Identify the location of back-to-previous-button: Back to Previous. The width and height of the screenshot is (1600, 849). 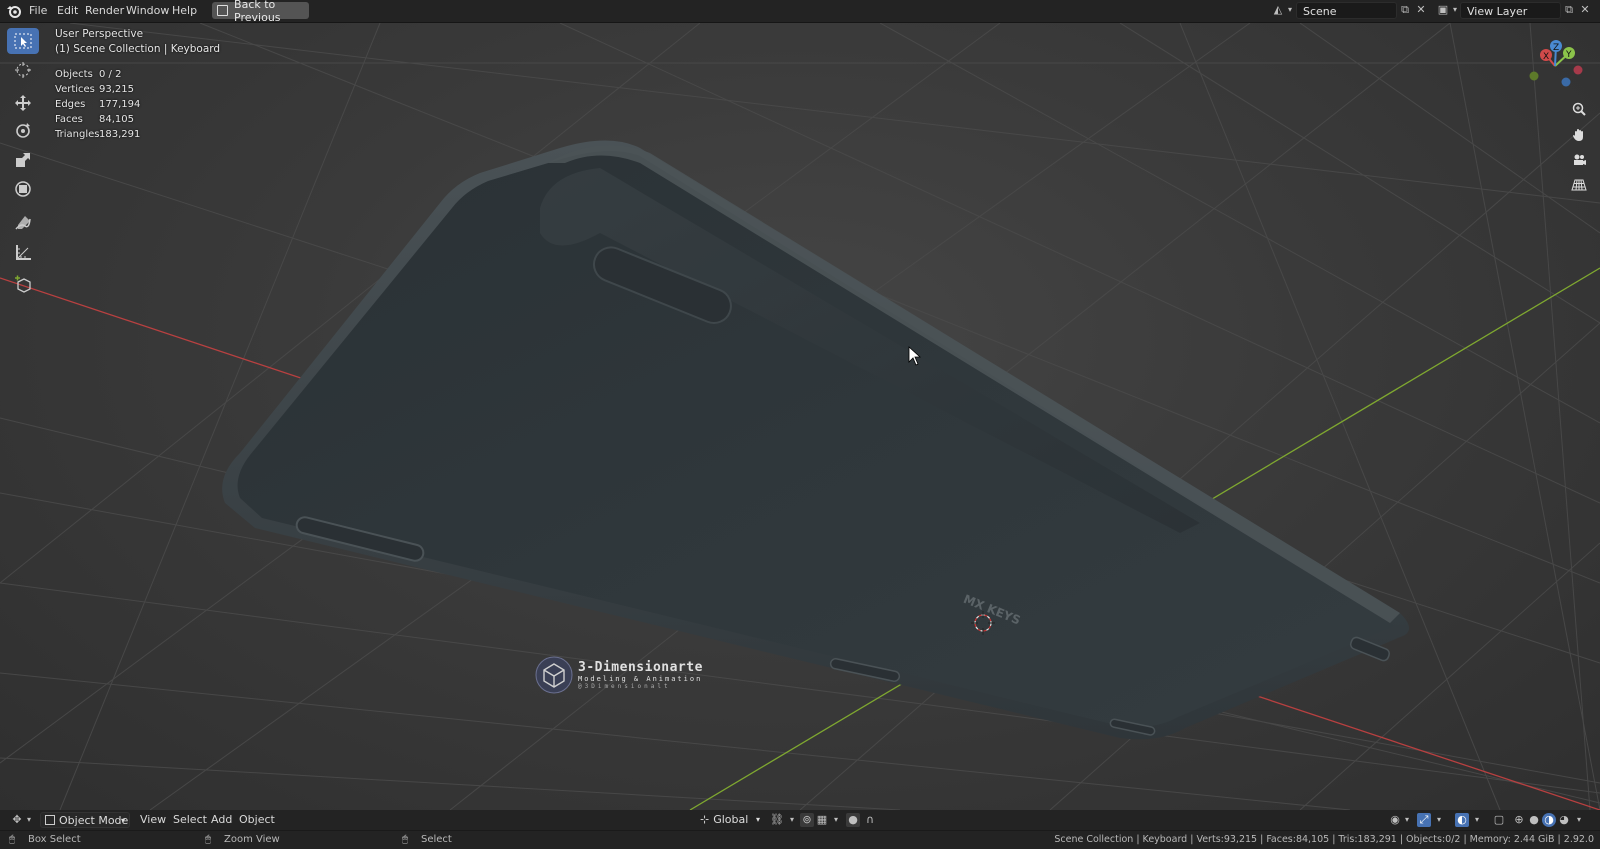
(260, 12).